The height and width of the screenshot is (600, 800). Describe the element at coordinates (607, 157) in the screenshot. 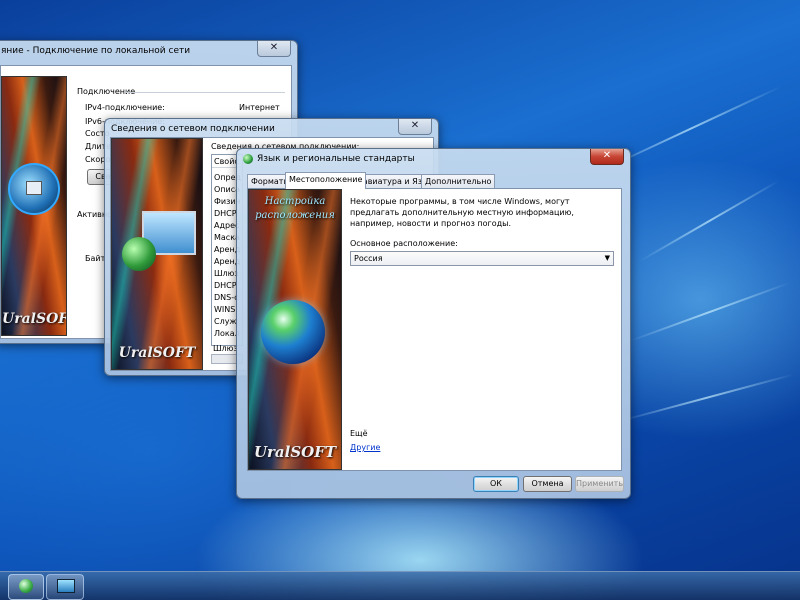

I see `region-close-button: ✕` at that location.